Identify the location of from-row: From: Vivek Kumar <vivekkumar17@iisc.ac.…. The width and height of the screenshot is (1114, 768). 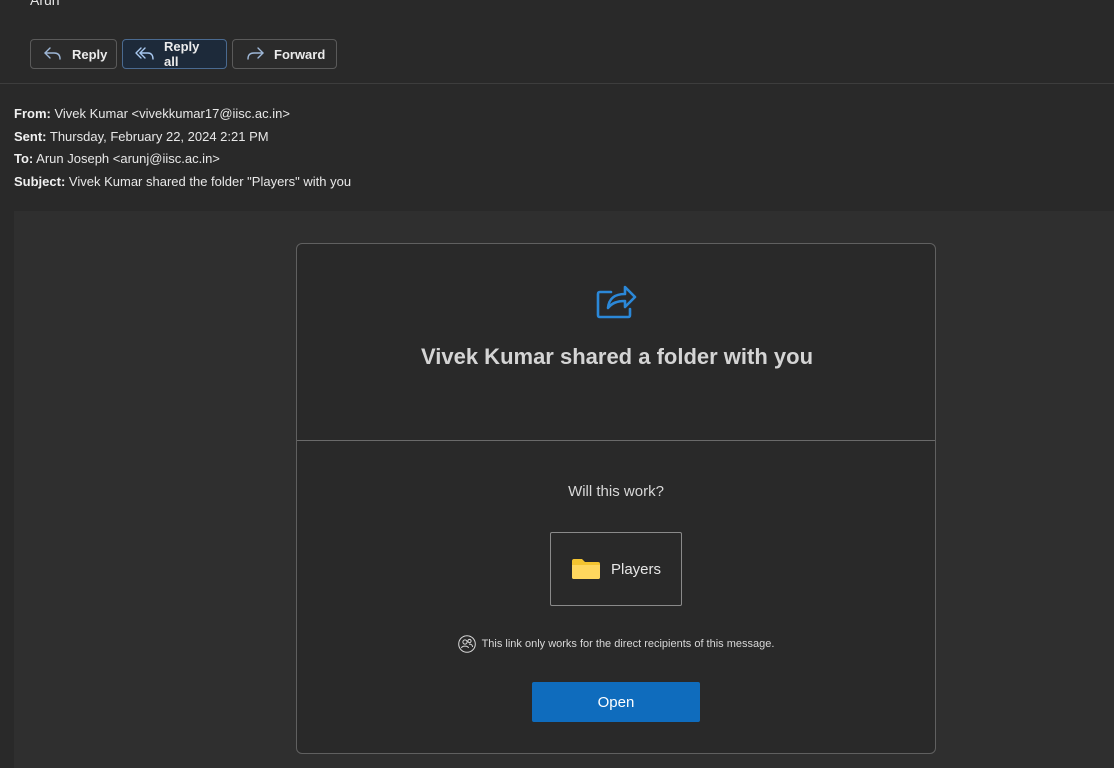
(182, 114).